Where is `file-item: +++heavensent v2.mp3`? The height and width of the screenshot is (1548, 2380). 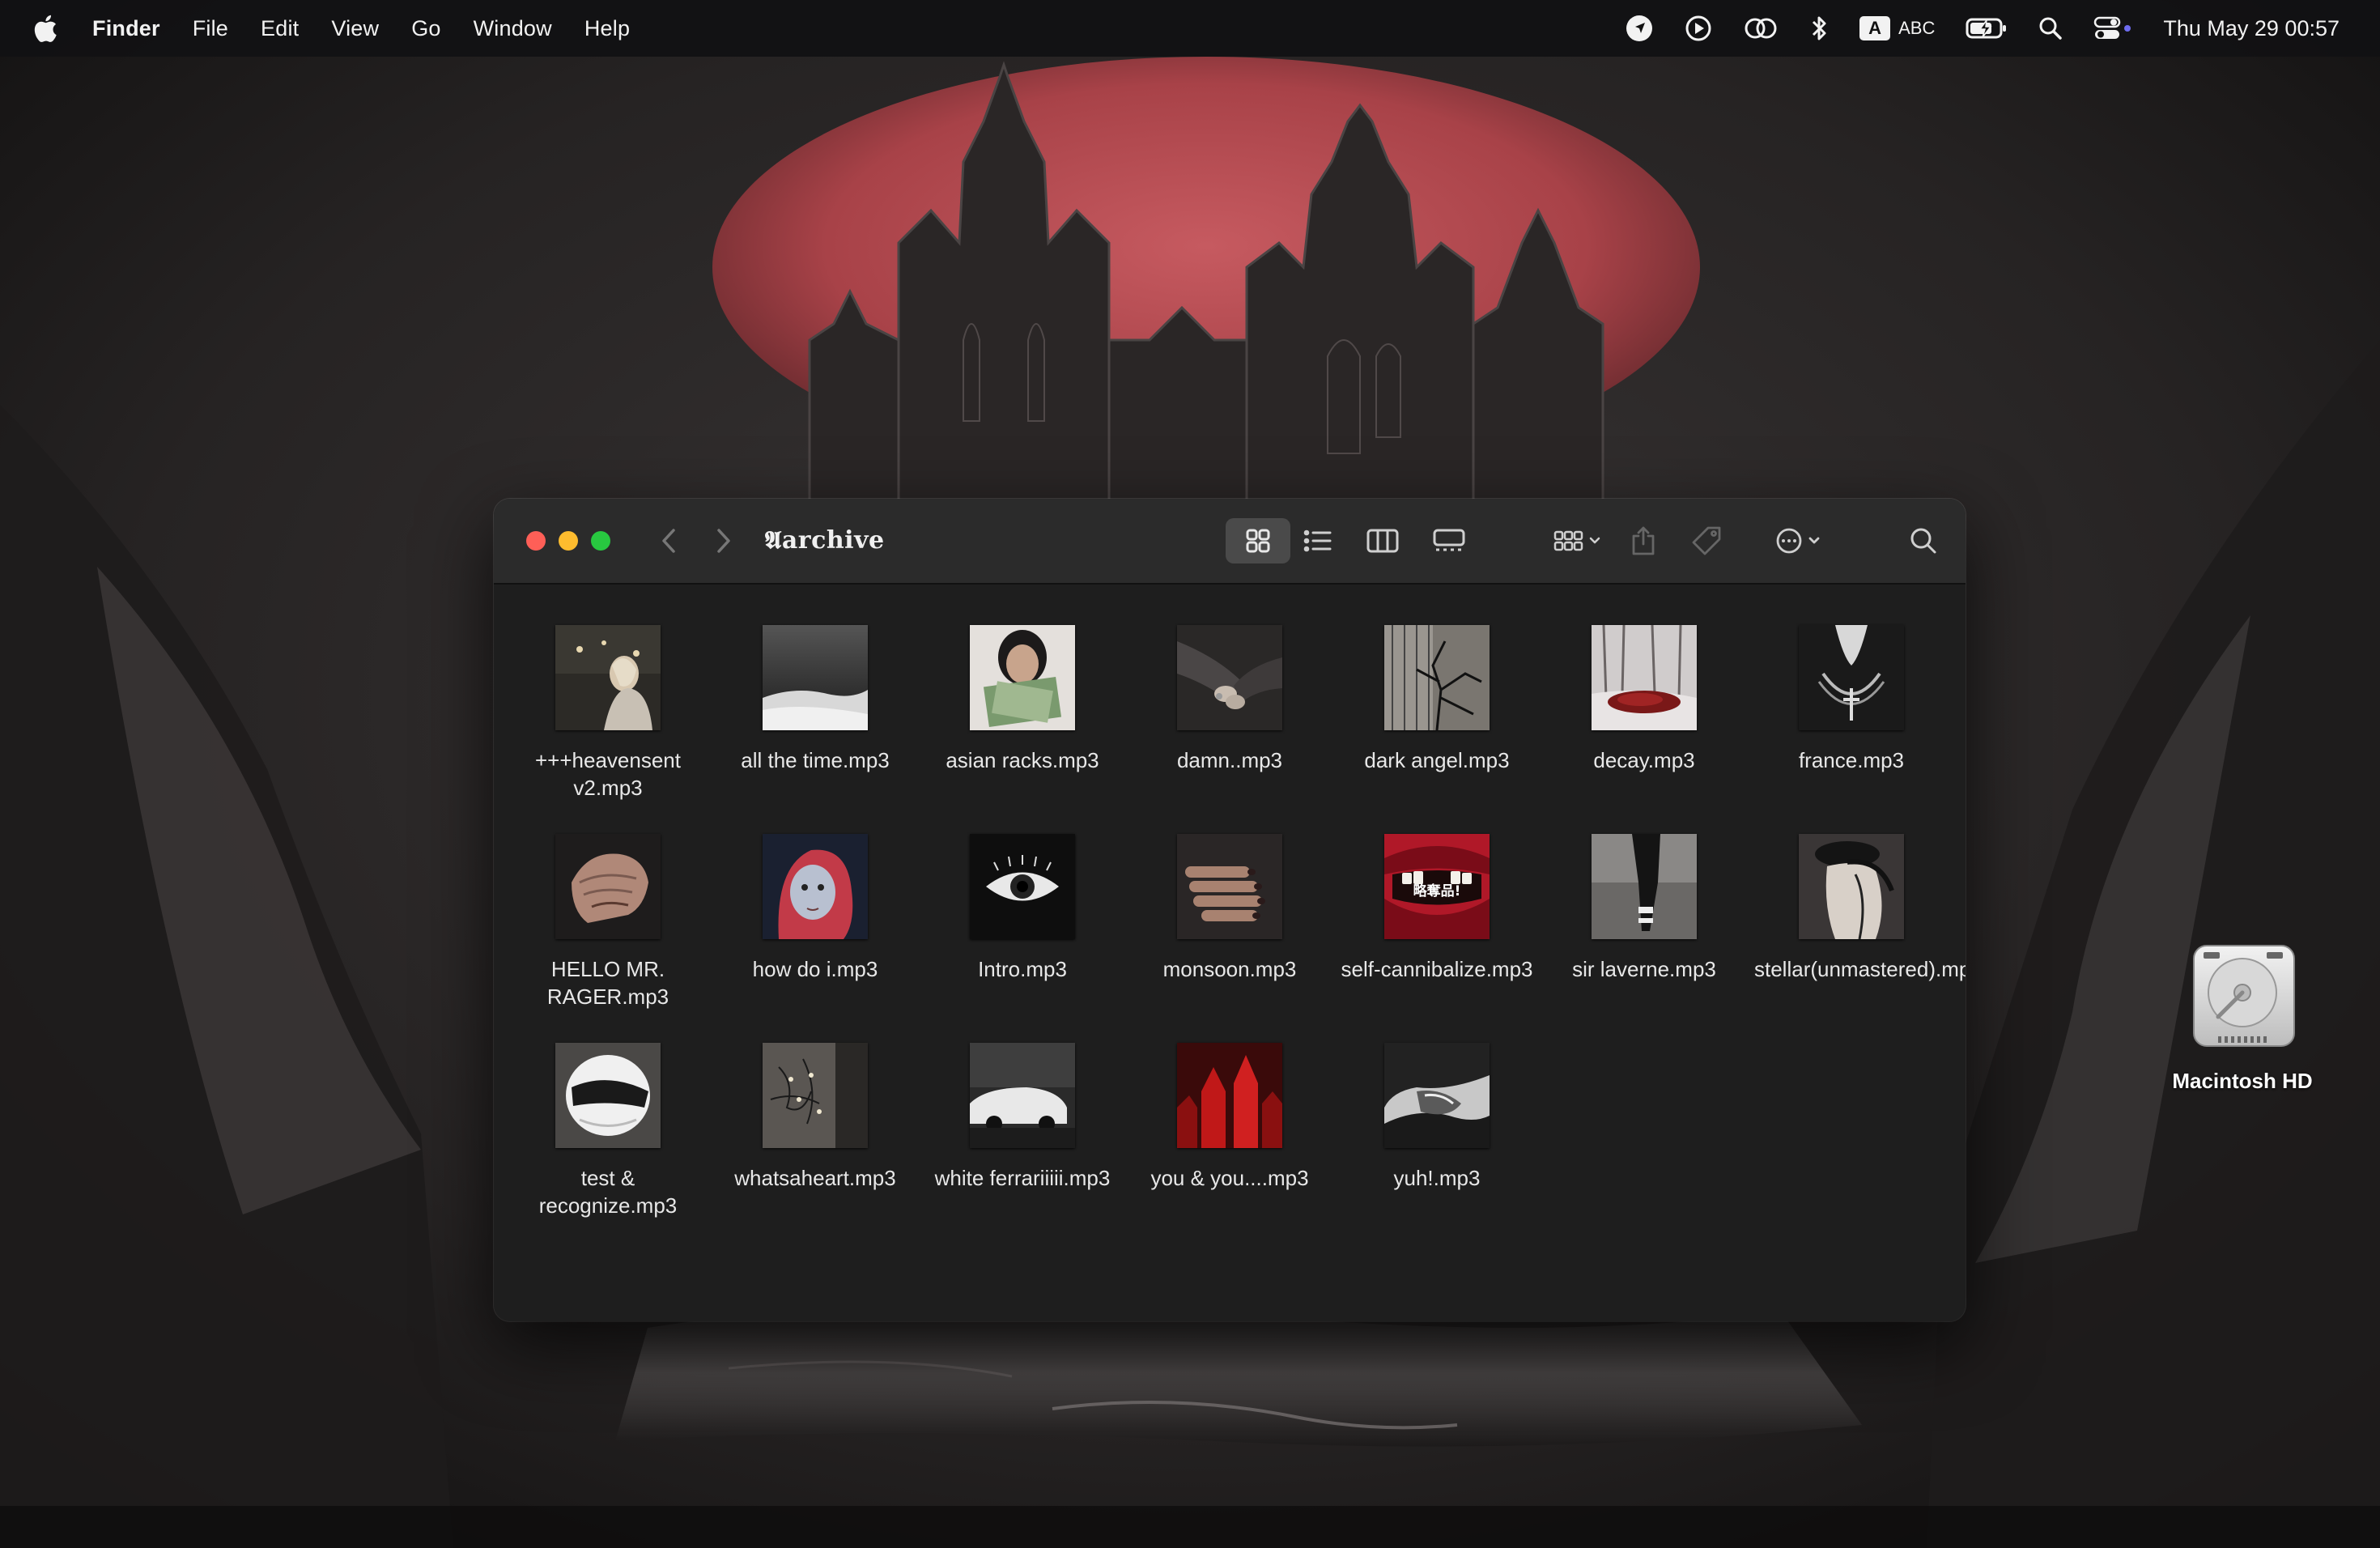 file-item: +++heavensent v2.mp3 is located at coordinates (608, 726).